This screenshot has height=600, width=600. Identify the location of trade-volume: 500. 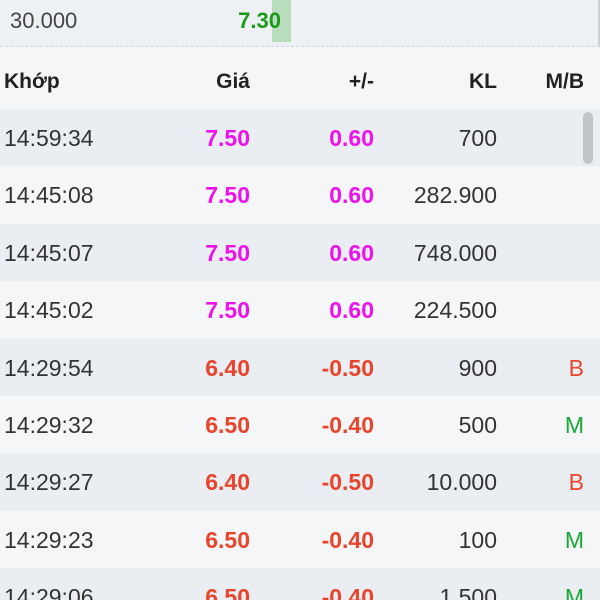
(477, 424).